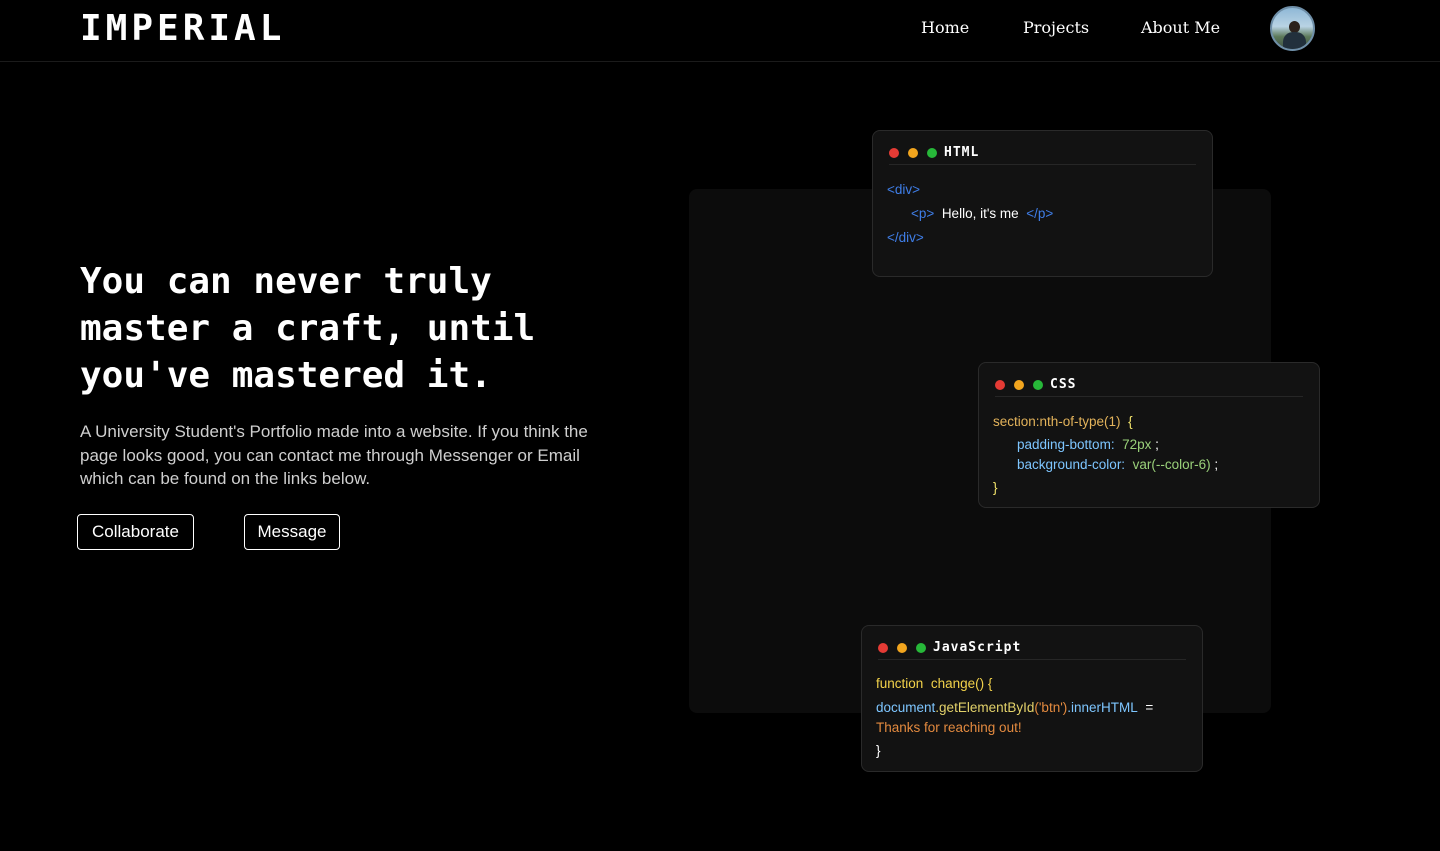 The image size is (1440, 851). What do you see at coordinates (1063, 384) in the screenshot?
I see `card-title: CSS` at bounding box center [1063, 384].